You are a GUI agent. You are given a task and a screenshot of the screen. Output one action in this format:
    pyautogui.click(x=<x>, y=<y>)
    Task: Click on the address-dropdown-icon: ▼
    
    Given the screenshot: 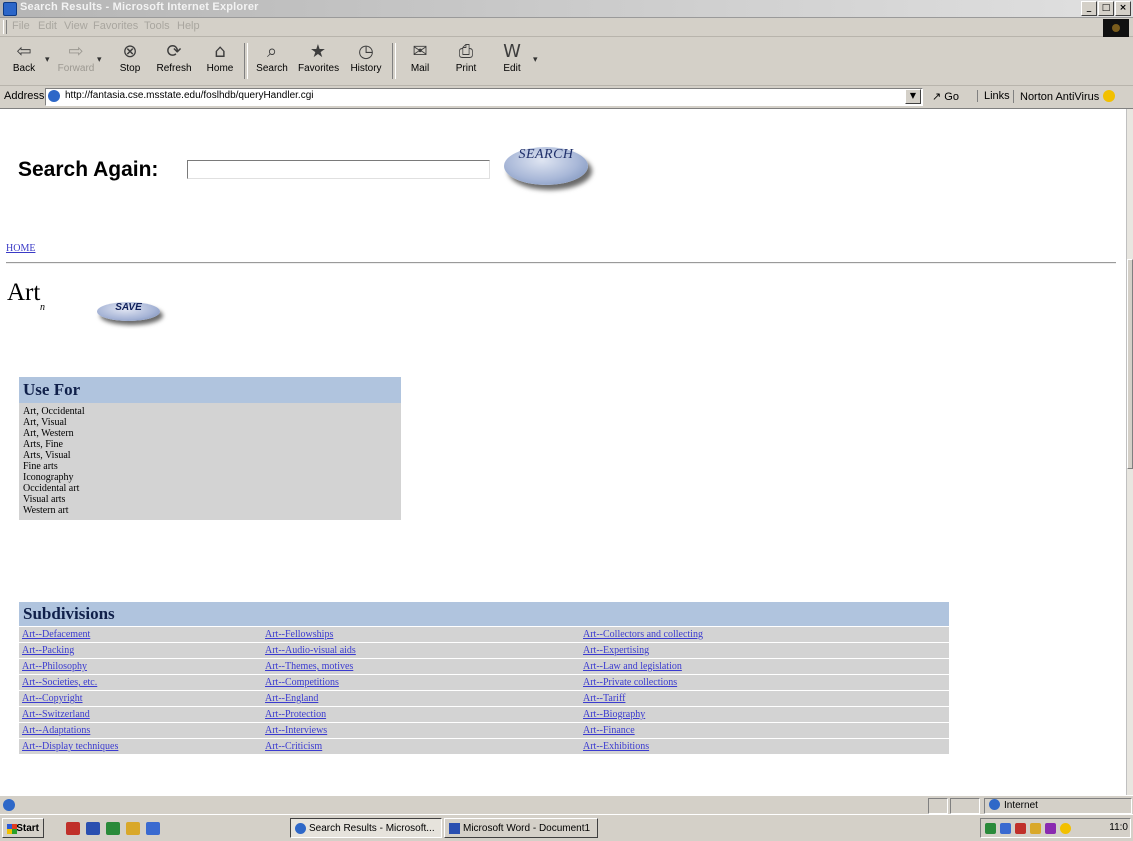 What is the action you would take?
    pyautogui.click(x=913, y=96)
    